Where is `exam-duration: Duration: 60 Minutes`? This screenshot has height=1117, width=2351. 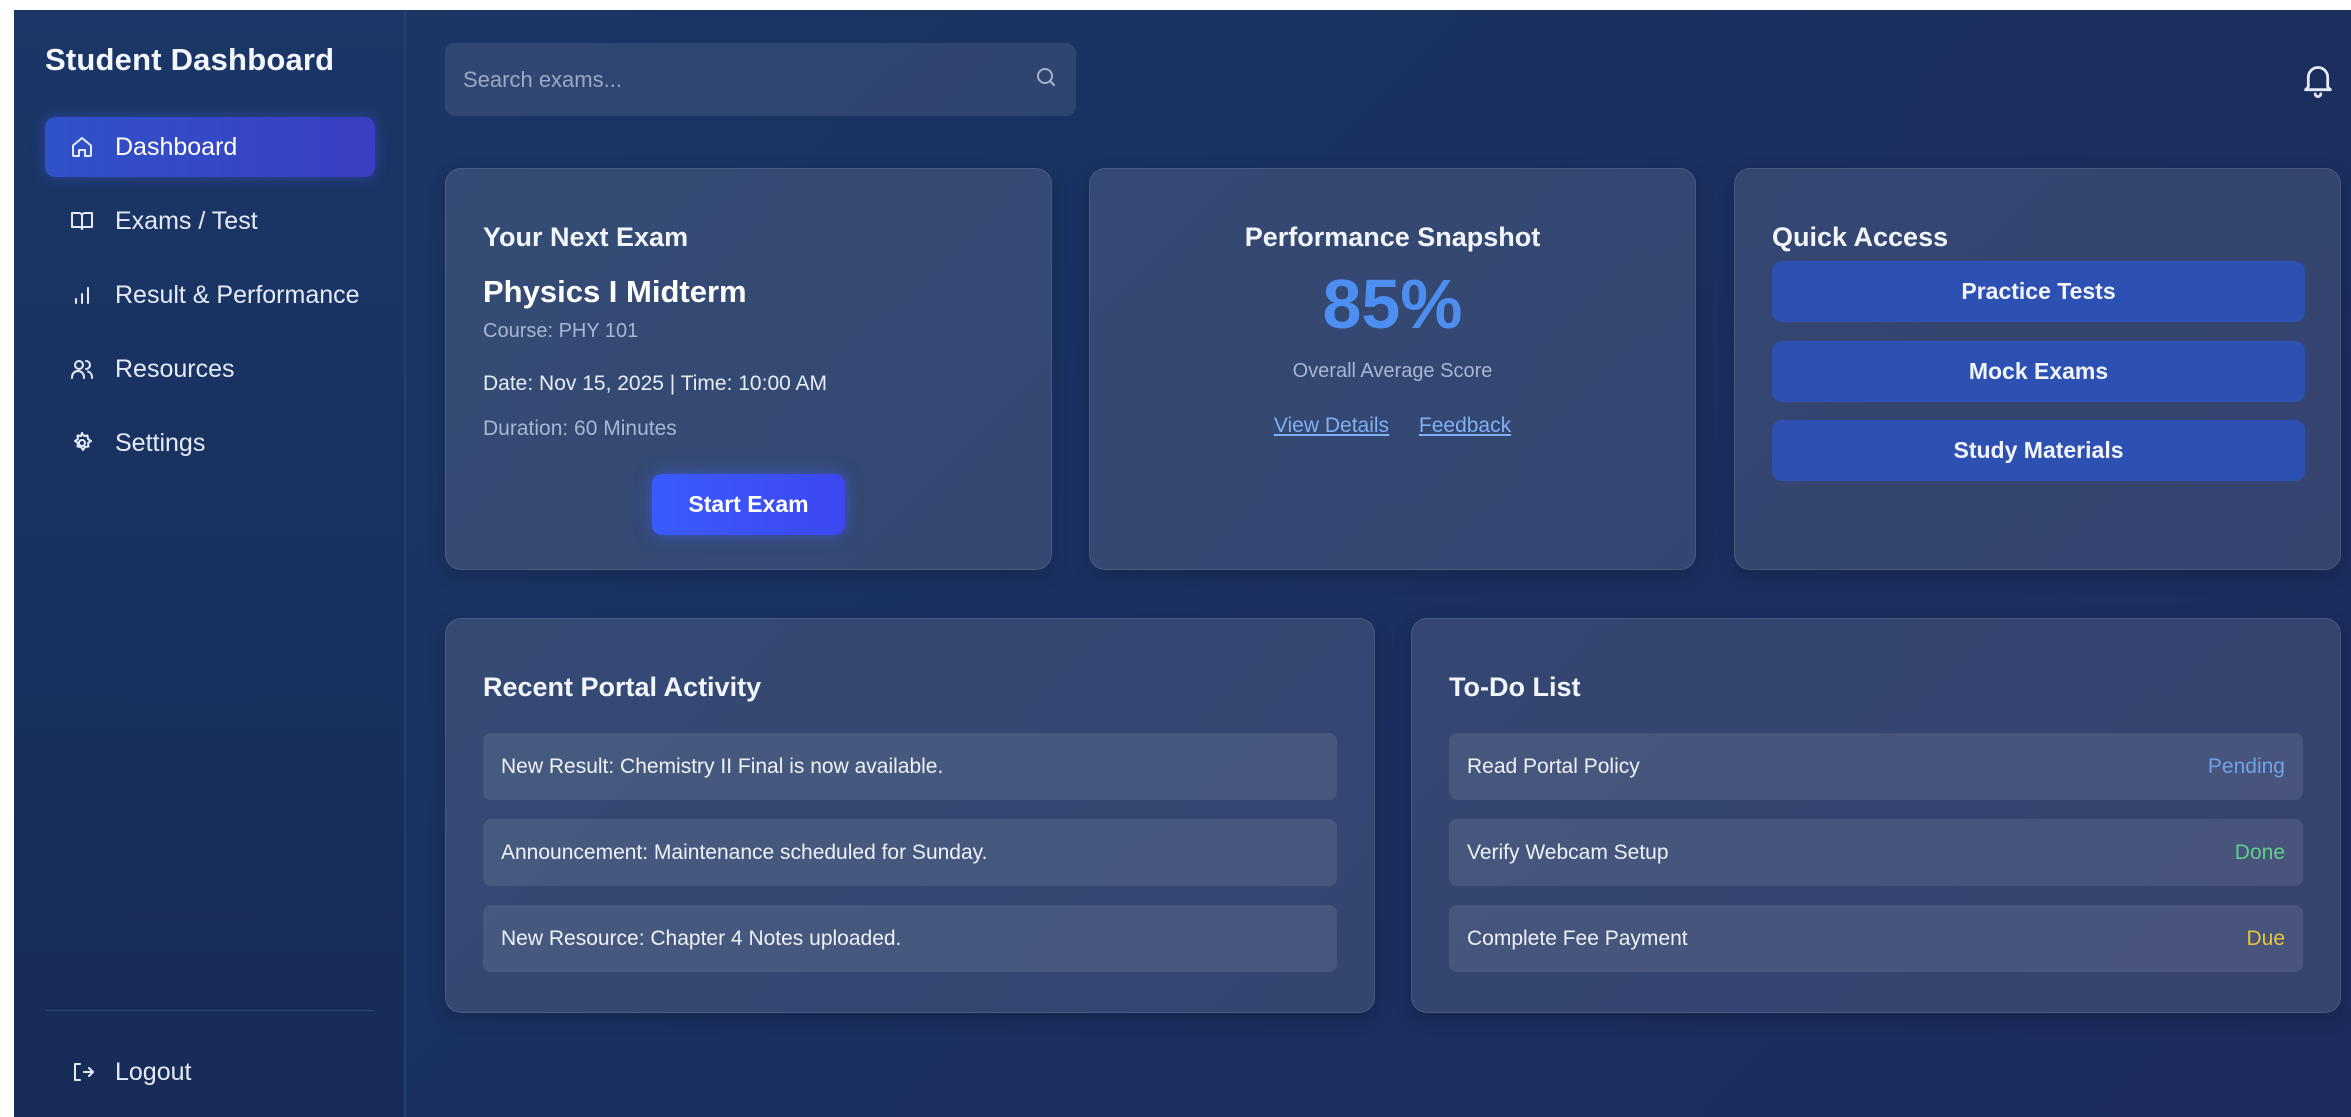 exam-duration: Duration: 60 Minutes is located at coordinates (580, 428).